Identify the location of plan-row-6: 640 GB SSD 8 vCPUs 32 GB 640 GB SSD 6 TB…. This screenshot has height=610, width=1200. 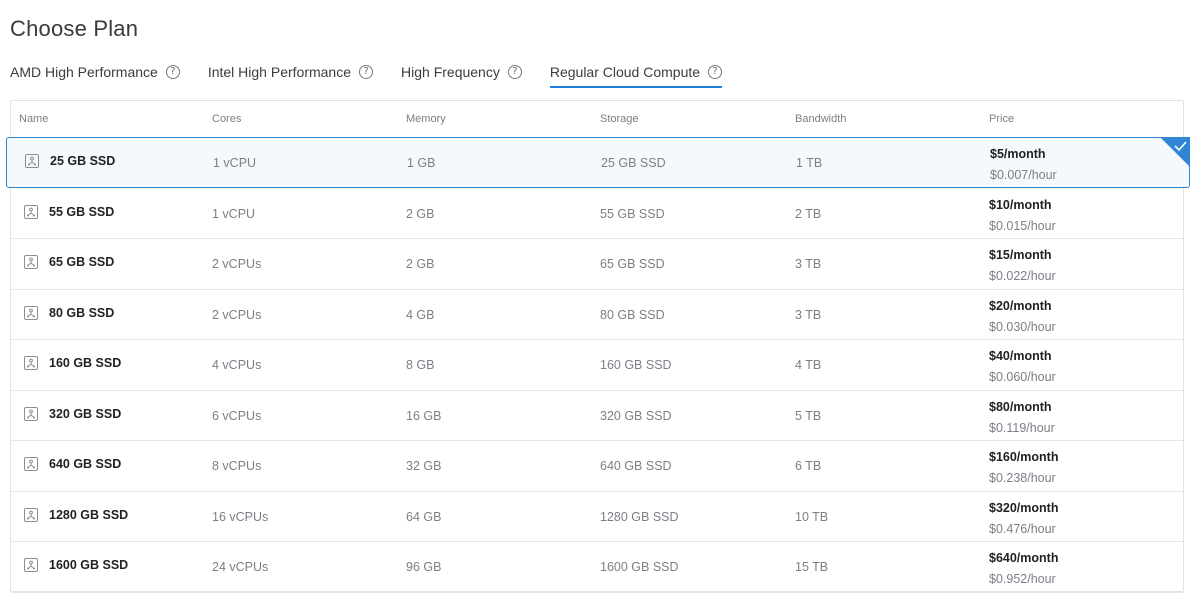
(597, 466).